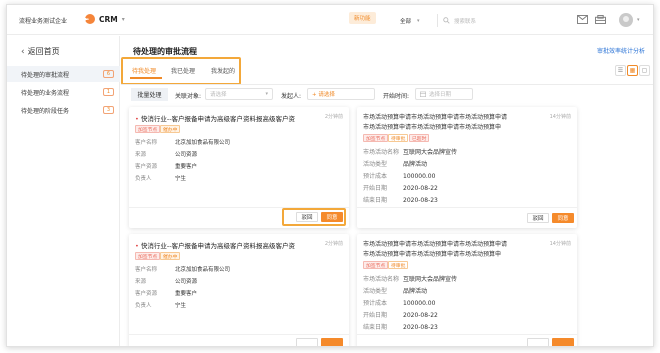 The image size is (660, 353). I want to click on app-switcher: CRM ▾, so click(105, 19).